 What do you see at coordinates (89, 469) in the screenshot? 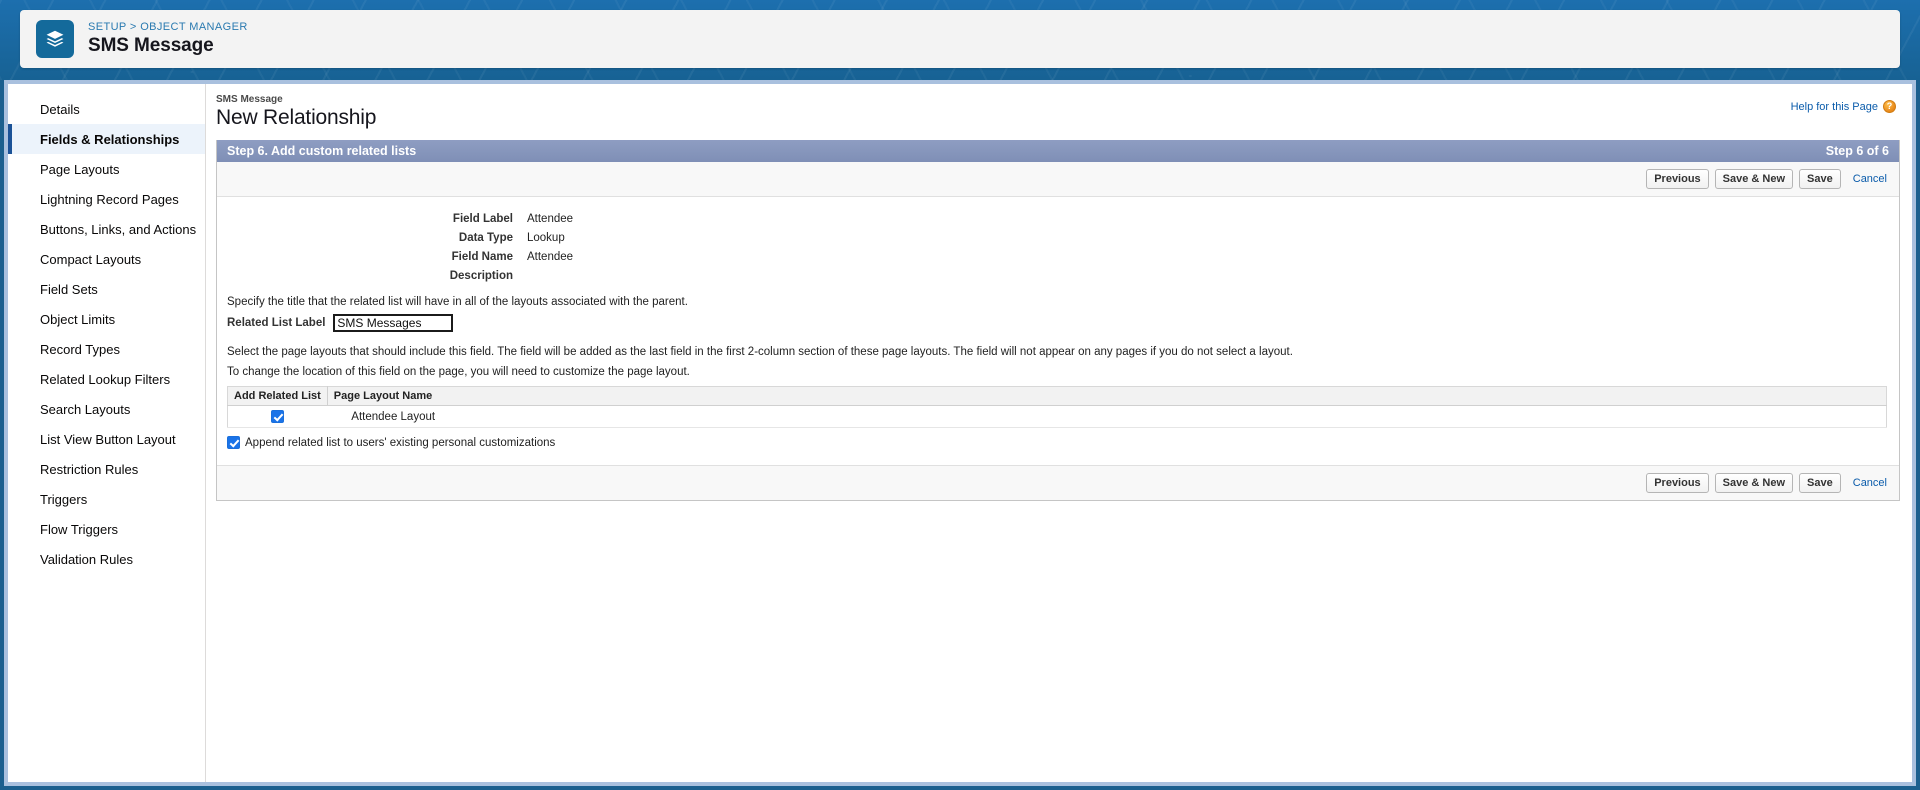
I see `sidebar-item-label: Restriction Rules` at bounding box center [89, 469].